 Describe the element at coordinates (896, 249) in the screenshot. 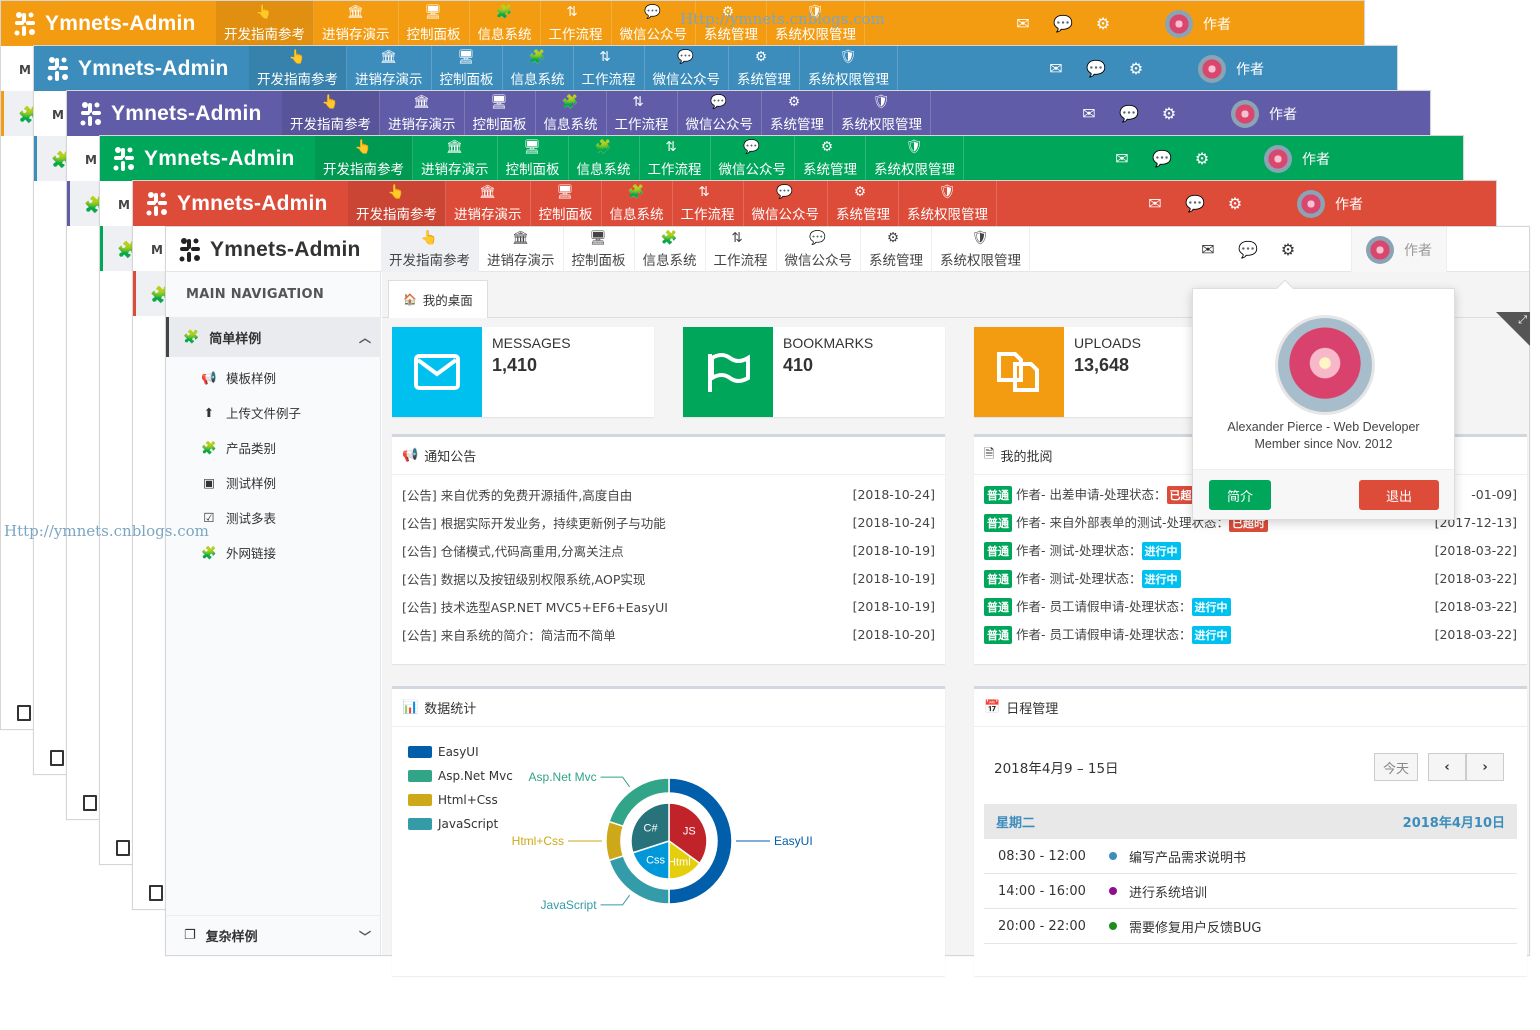

I see `menu-system-admin: ⚙ 系统管理` at that location.